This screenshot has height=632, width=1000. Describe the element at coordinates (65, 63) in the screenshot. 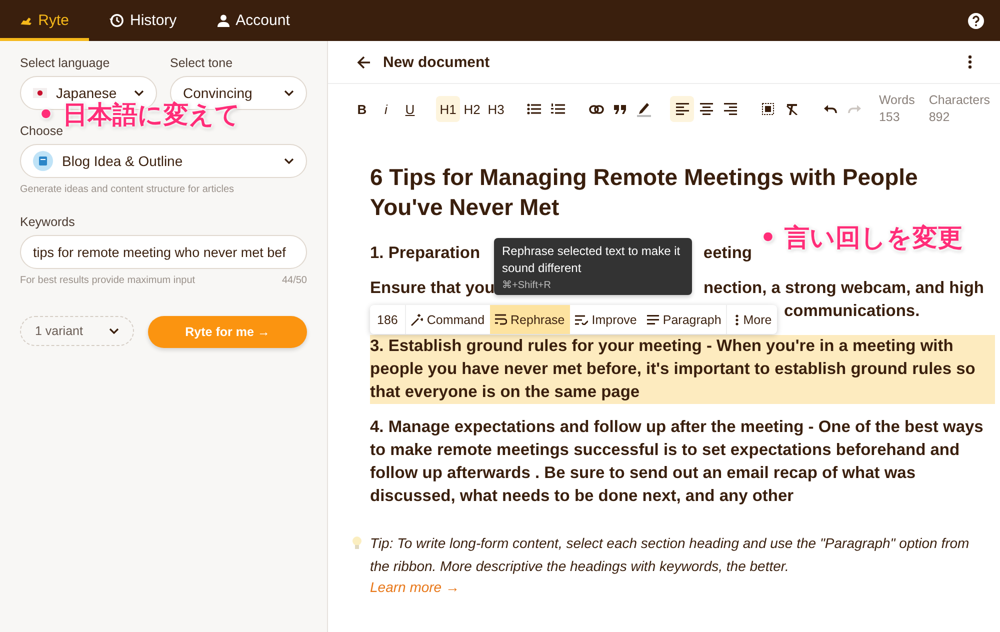

I see `field-label: Select language` at that location.